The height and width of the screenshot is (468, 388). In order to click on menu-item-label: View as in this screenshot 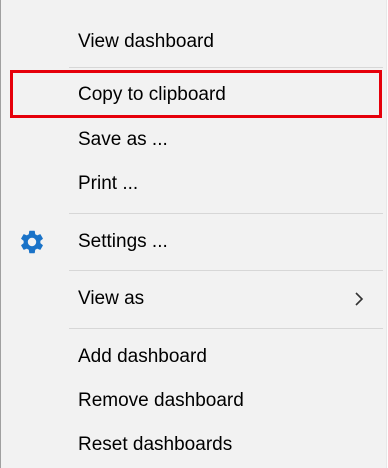, I will do `click(111, 298)`.